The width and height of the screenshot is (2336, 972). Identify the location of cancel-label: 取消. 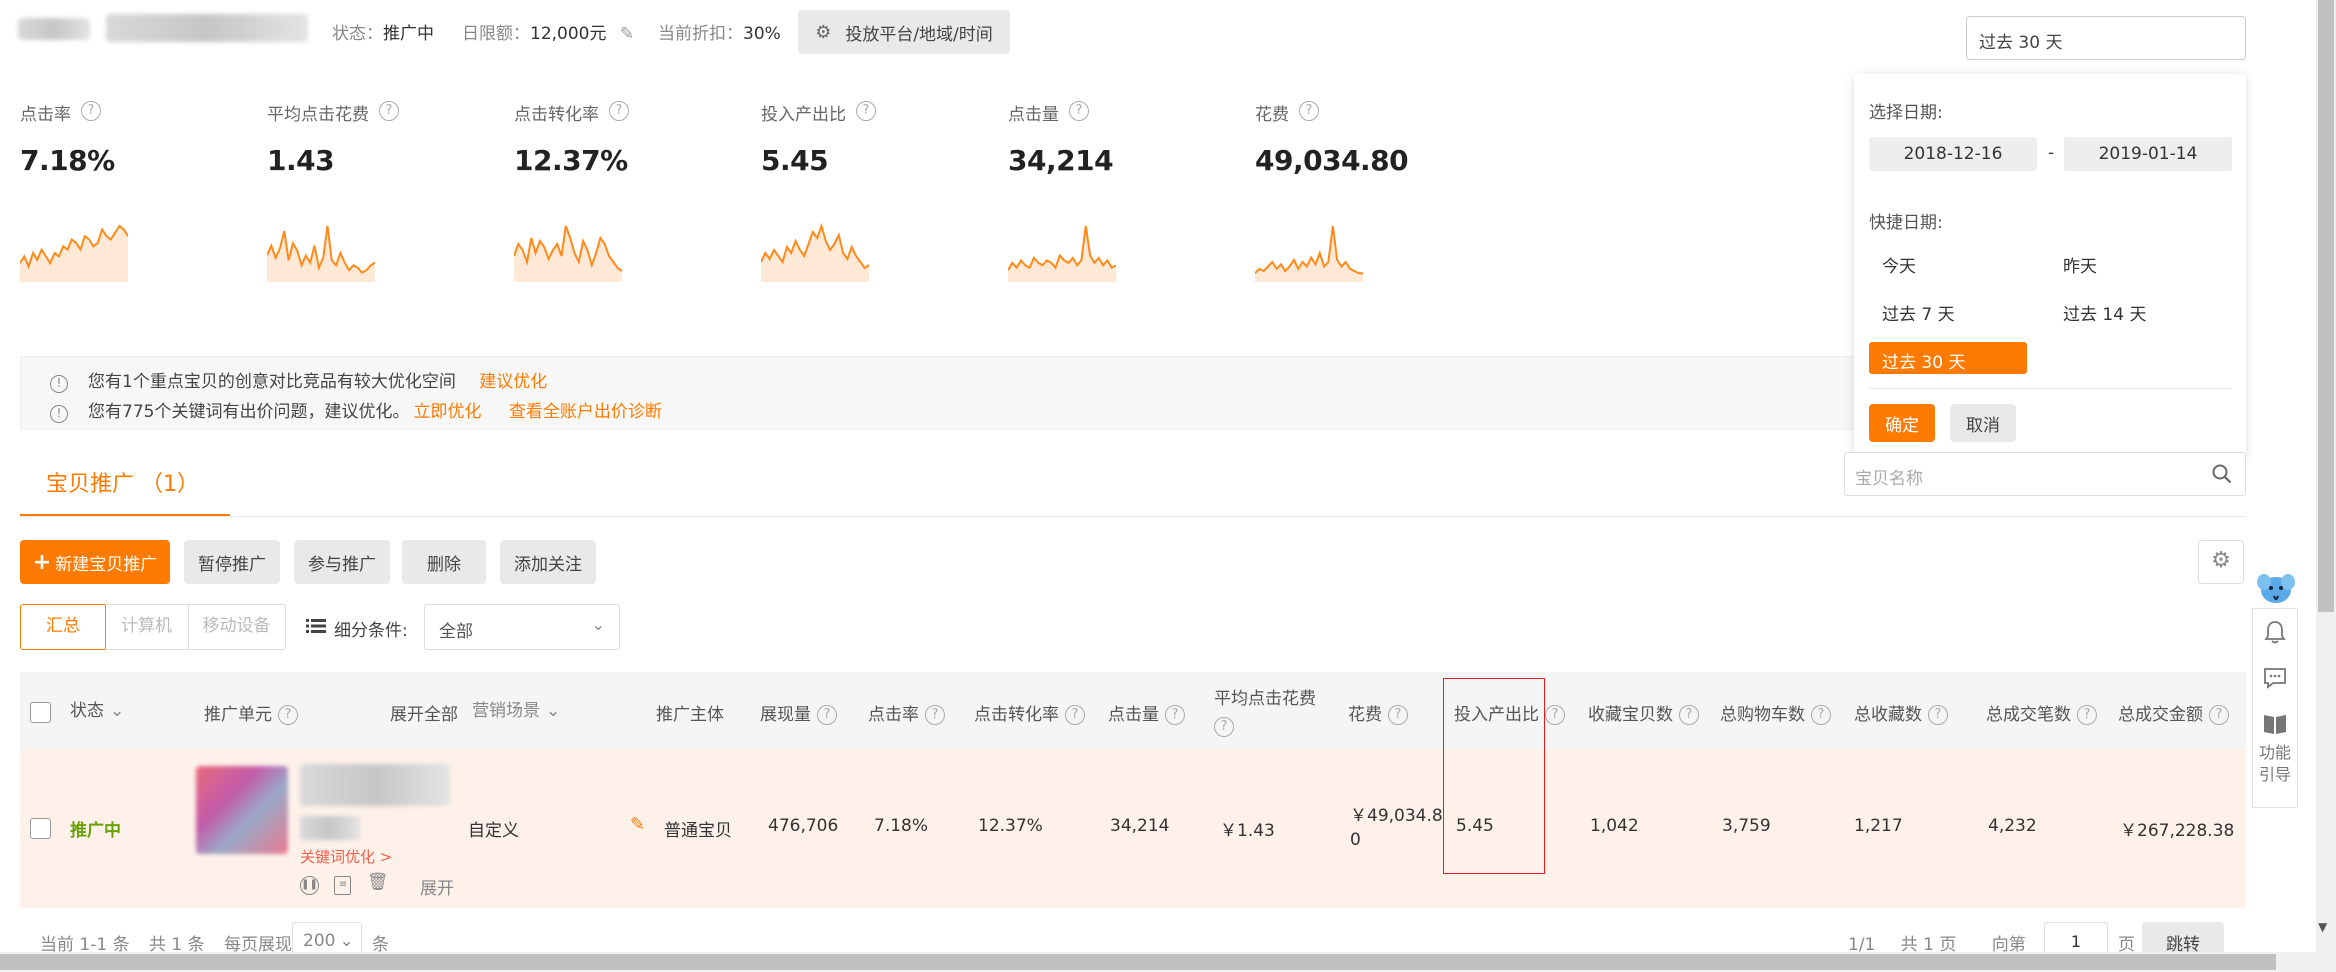
(1983, 425).